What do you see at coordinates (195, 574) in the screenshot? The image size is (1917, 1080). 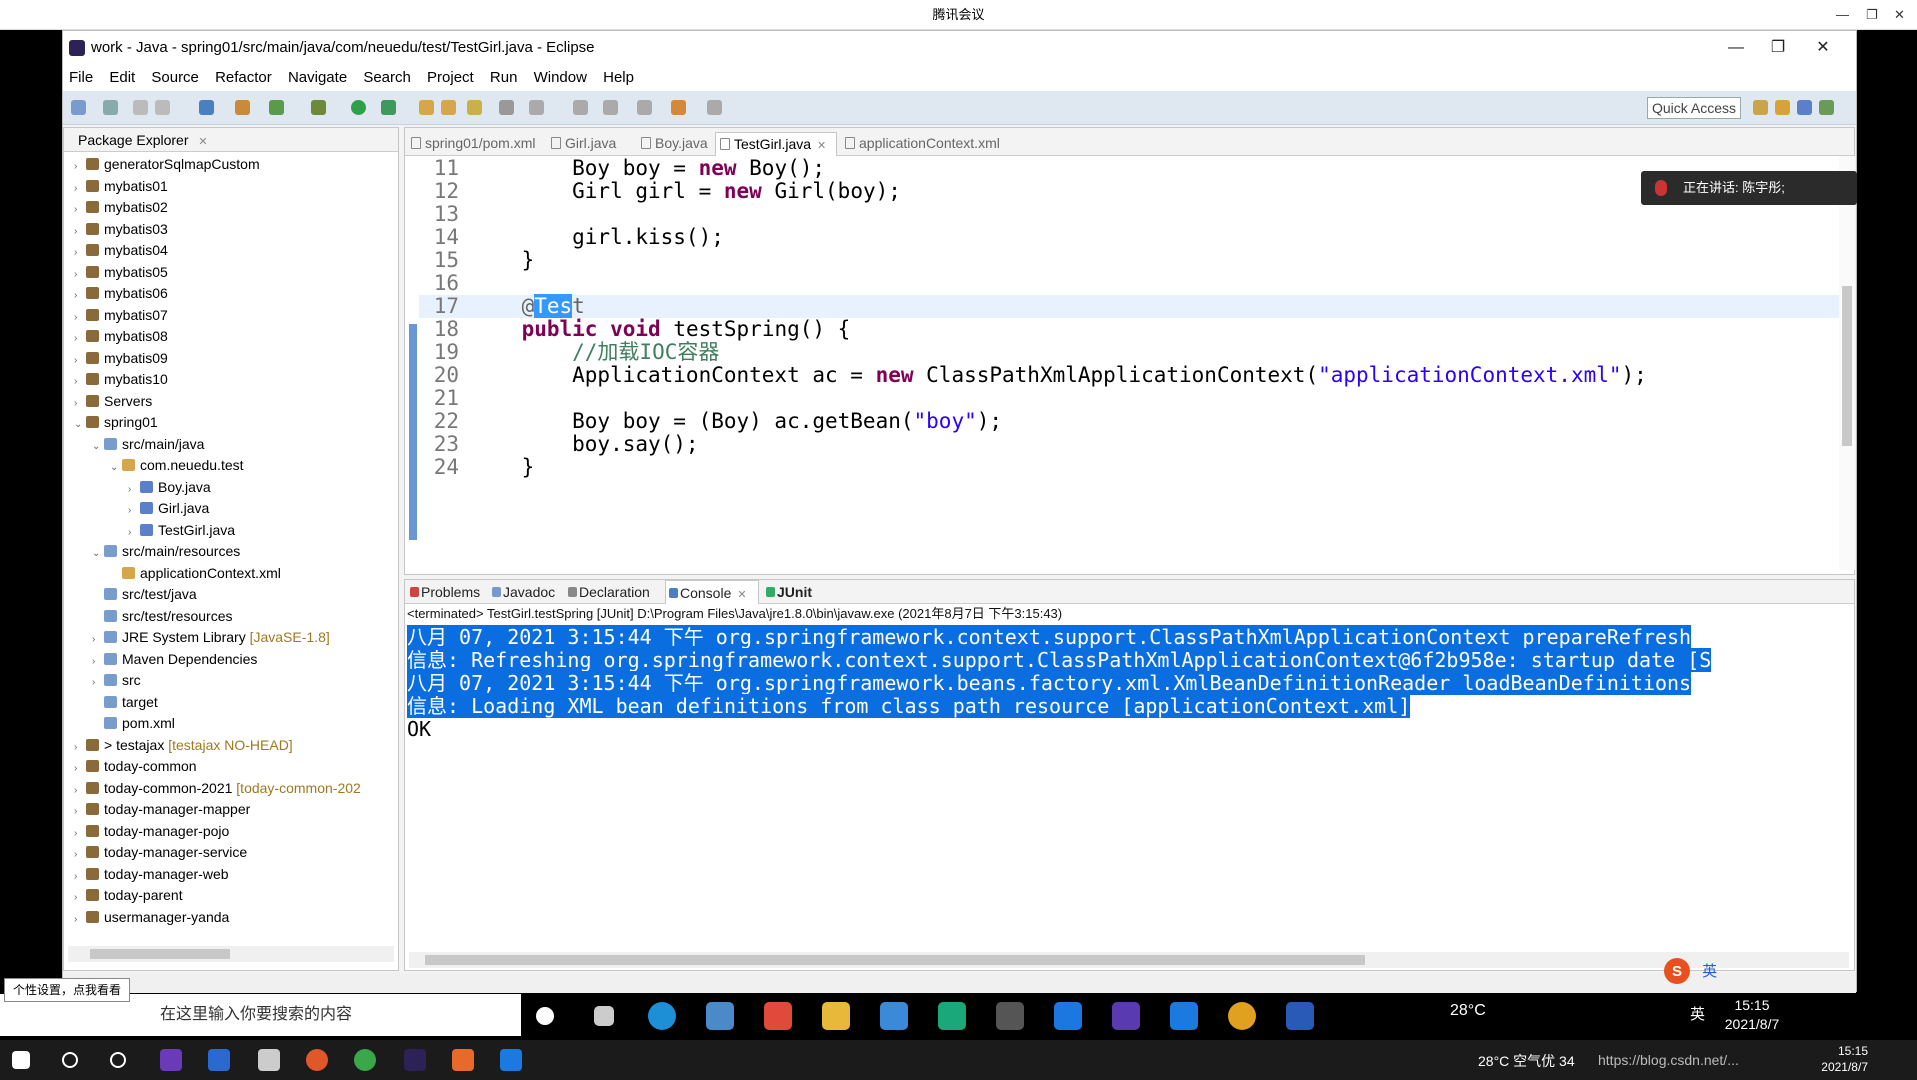 I see `tree-item: applicationContext.xml` at bounding box center [195, 574].